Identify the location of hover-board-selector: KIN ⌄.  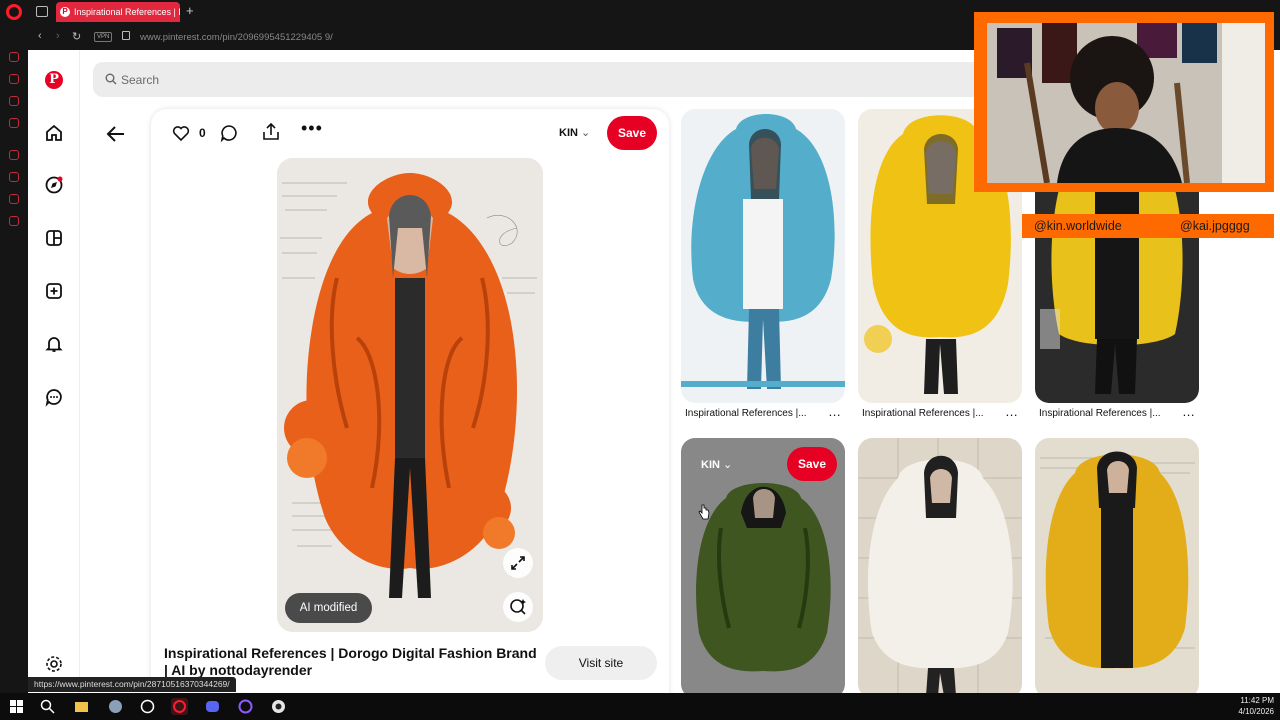
(716, 464).